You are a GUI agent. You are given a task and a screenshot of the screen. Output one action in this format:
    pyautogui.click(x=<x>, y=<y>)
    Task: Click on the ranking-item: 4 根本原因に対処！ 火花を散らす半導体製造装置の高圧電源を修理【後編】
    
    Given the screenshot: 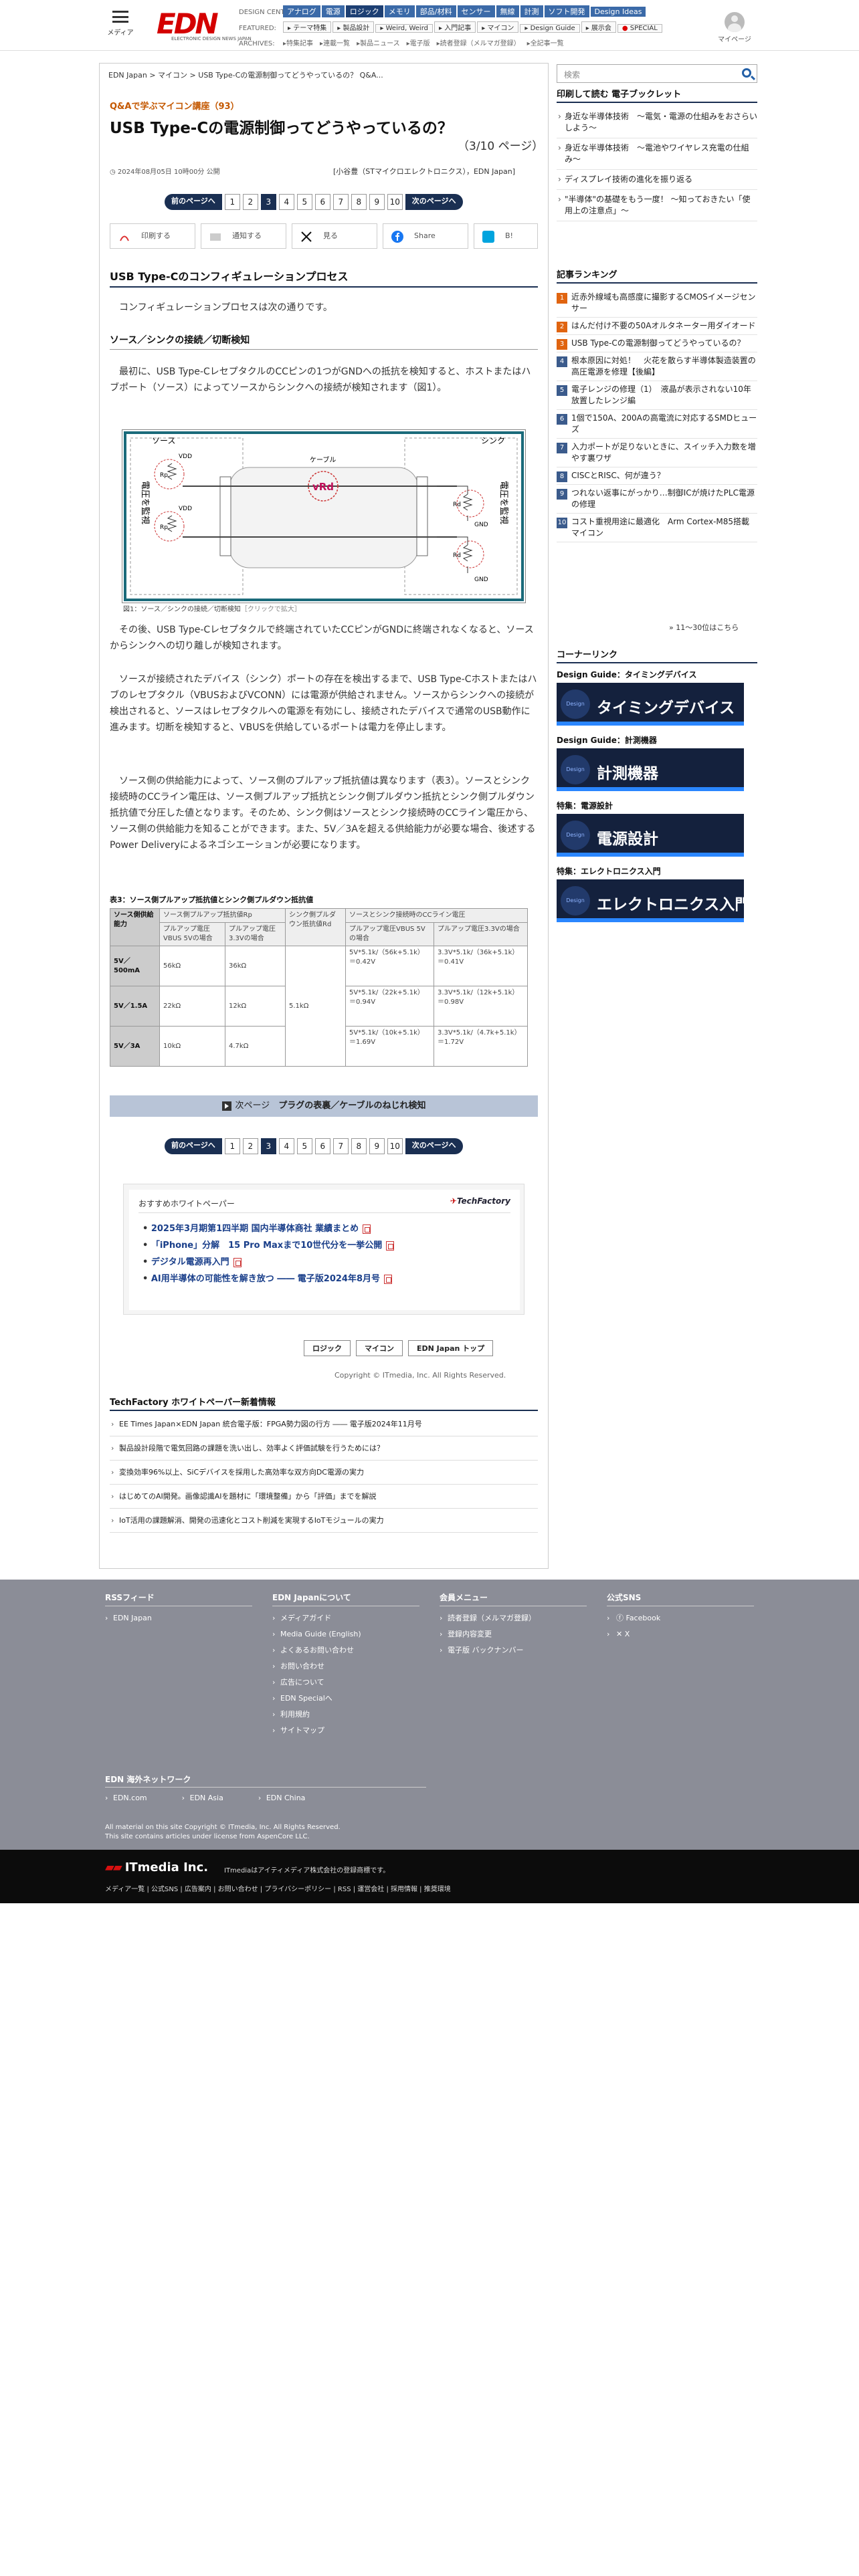 What is the action you would take?
    pyautogui.click(x=657, y=366)
    